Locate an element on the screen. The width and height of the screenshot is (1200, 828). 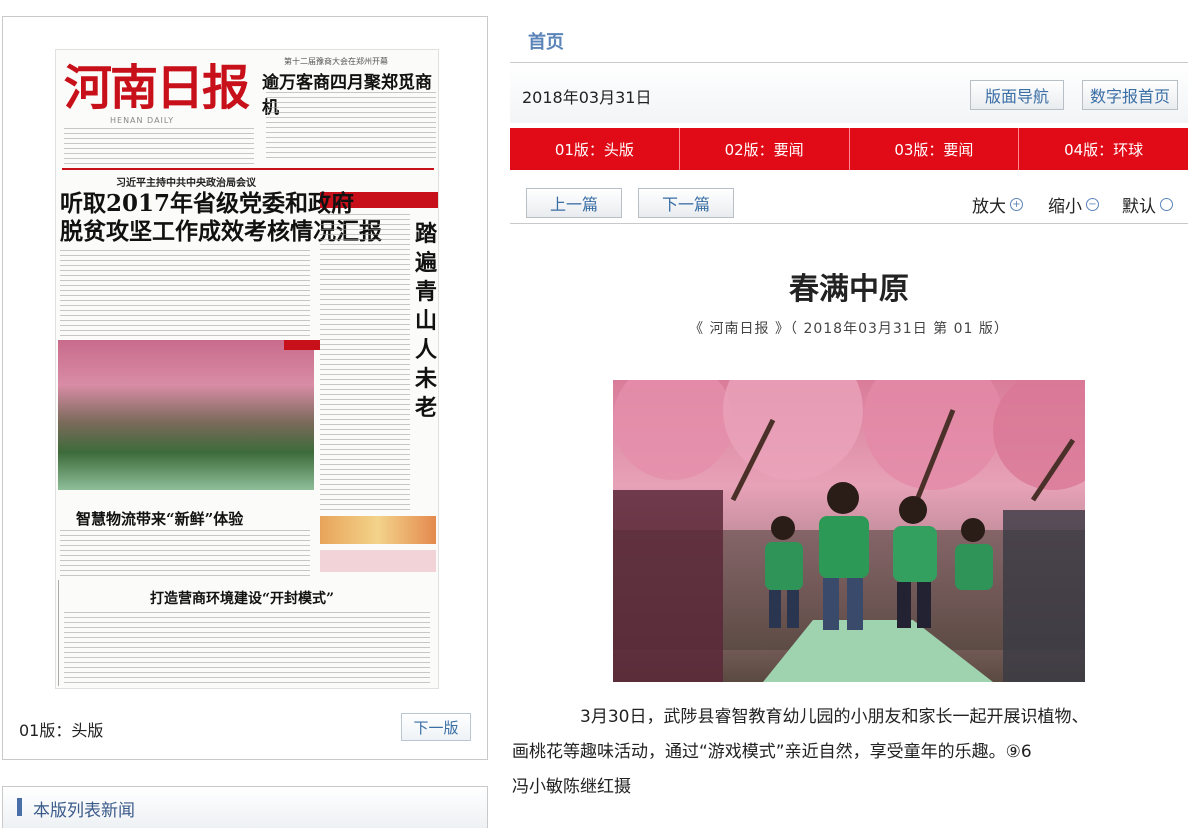
plus-circle-icon: + is located at coordinates (1016, 204).